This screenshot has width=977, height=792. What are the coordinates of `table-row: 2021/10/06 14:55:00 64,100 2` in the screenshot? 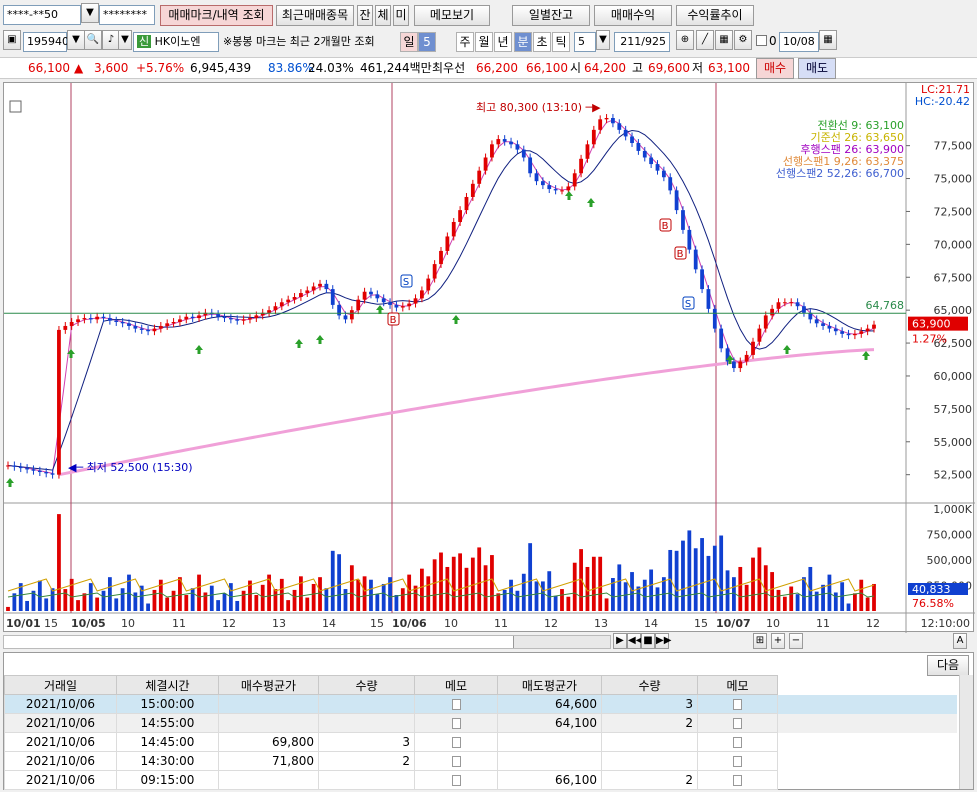 It's located at (480, 723).